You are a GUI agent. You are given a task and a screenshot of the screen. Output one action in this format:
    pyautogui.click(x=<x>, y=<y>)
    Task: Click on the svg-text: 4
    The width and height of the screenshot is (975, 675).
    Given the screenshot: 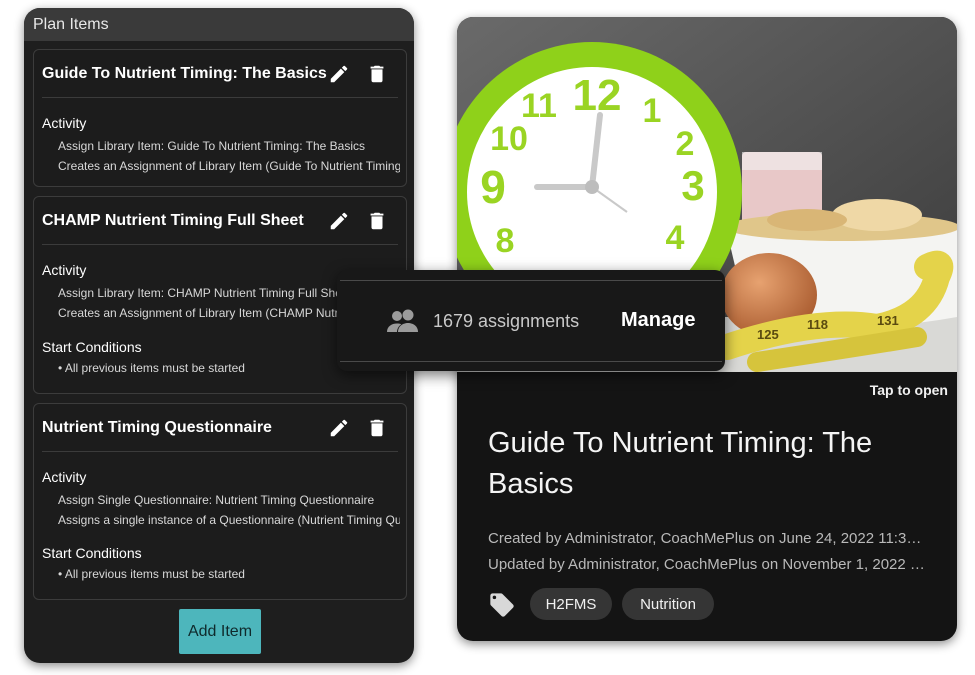 What is the action you would take?
    pyautogui.click(x=675, y=238)
    